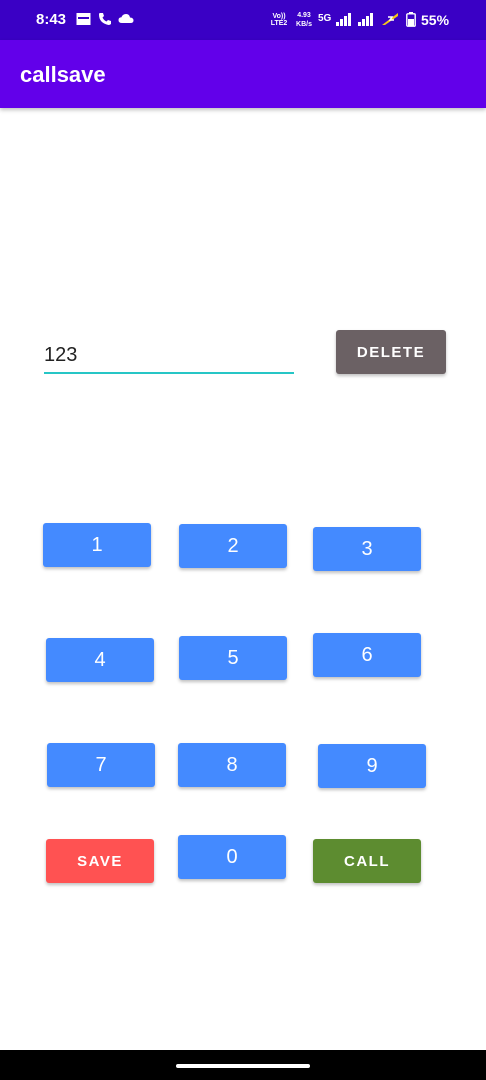  What do you see at coordinates (304, 24) in the screenshot?
I see `speed-unit: KB/s` at bounding box center [304, 24].